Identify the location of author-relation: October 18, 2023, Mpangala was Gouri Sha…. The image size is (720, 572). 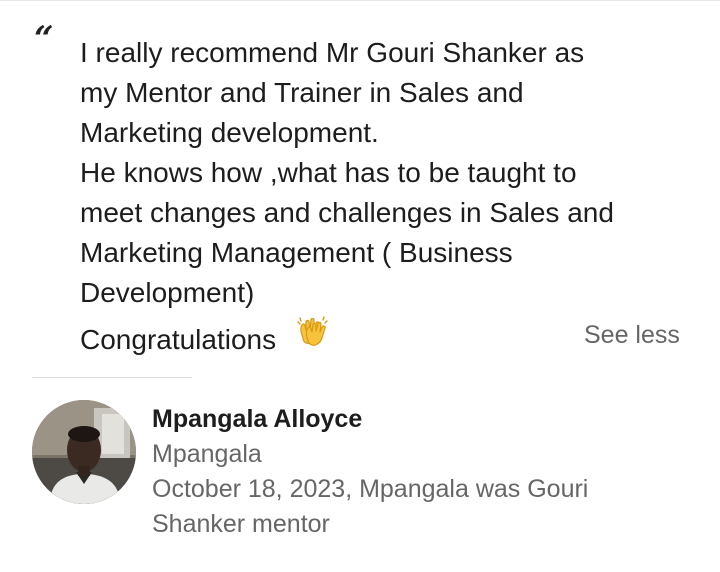
(370, 506).